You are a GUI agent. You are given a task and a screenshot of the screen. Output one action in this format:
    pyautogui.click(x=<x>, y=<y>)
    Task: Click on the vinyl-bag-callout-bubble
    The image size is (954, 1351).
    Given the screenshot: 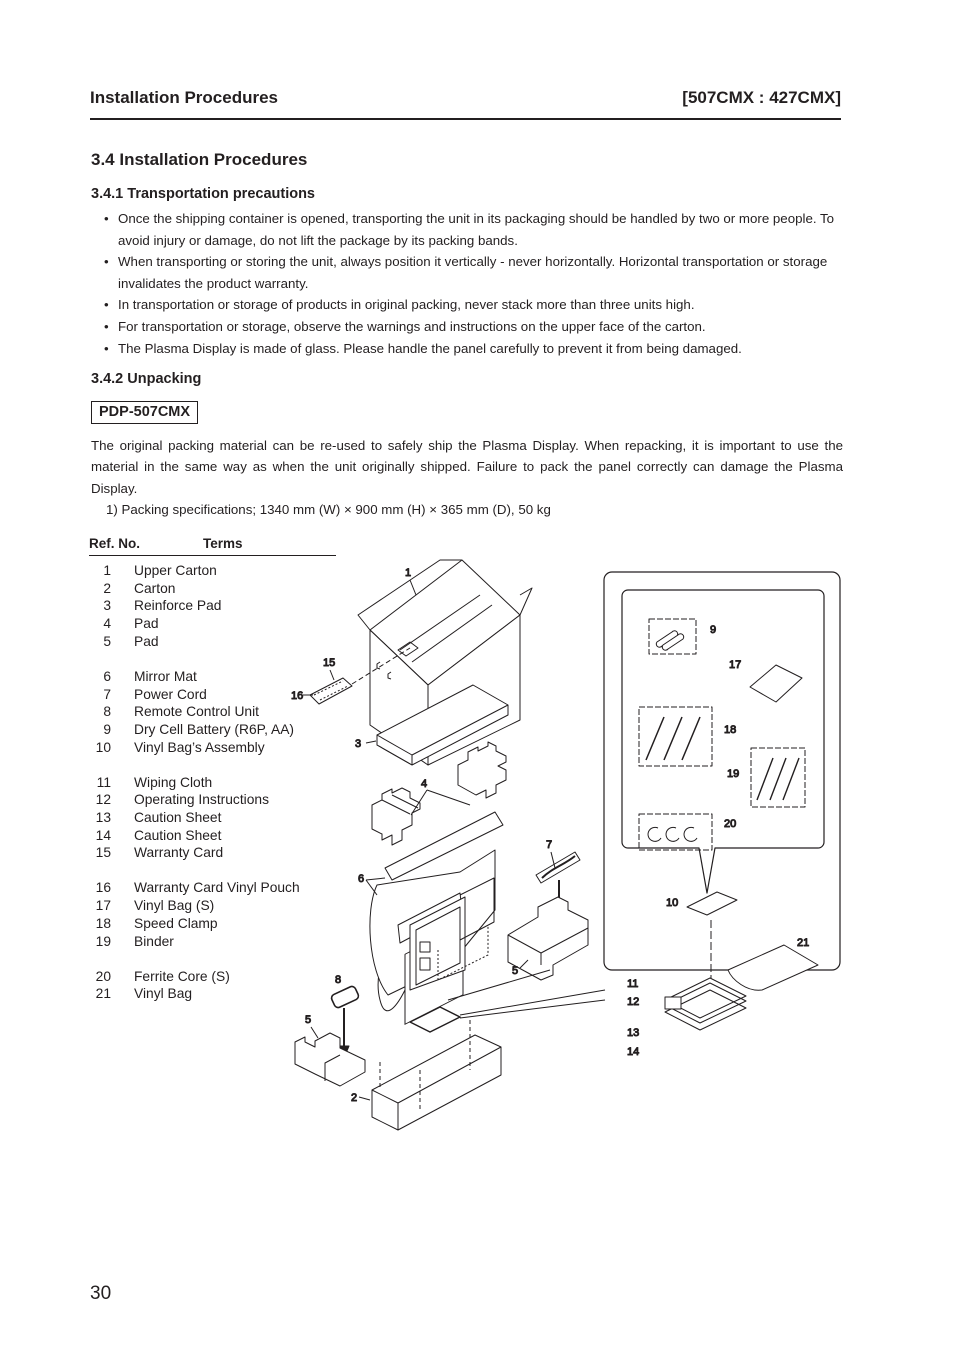 What is the action you would take?
    pyautogui.click(x=723, y=741)
    